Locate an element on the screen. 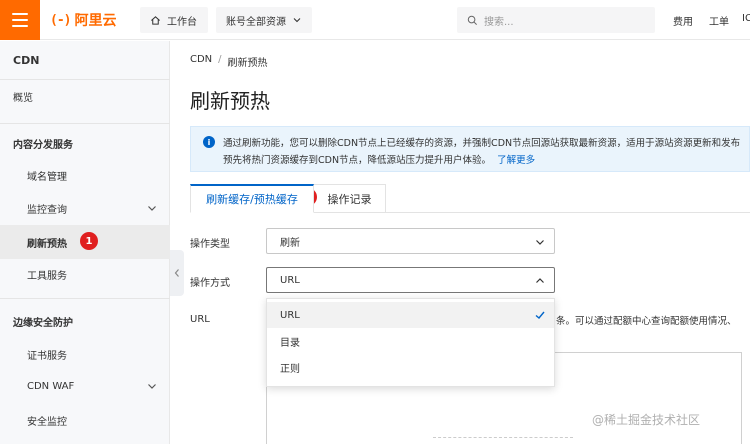  sidebar-item-overview: 概览 is located at coordinates (85, 96).